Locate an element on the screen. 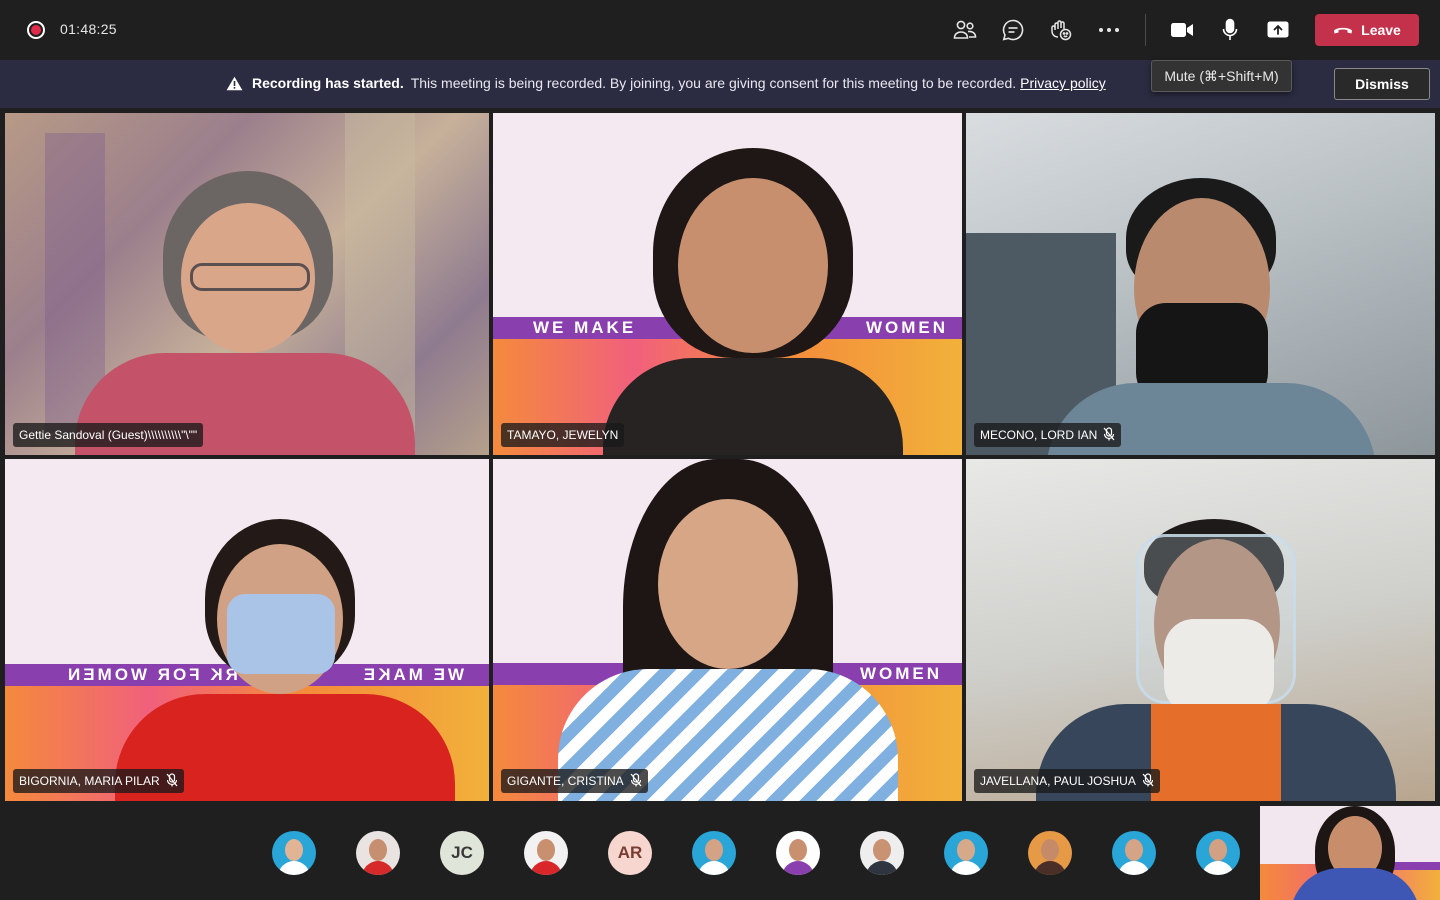 The image size is (1440, 900). camera-icon is located at coordinates (1182, 30).